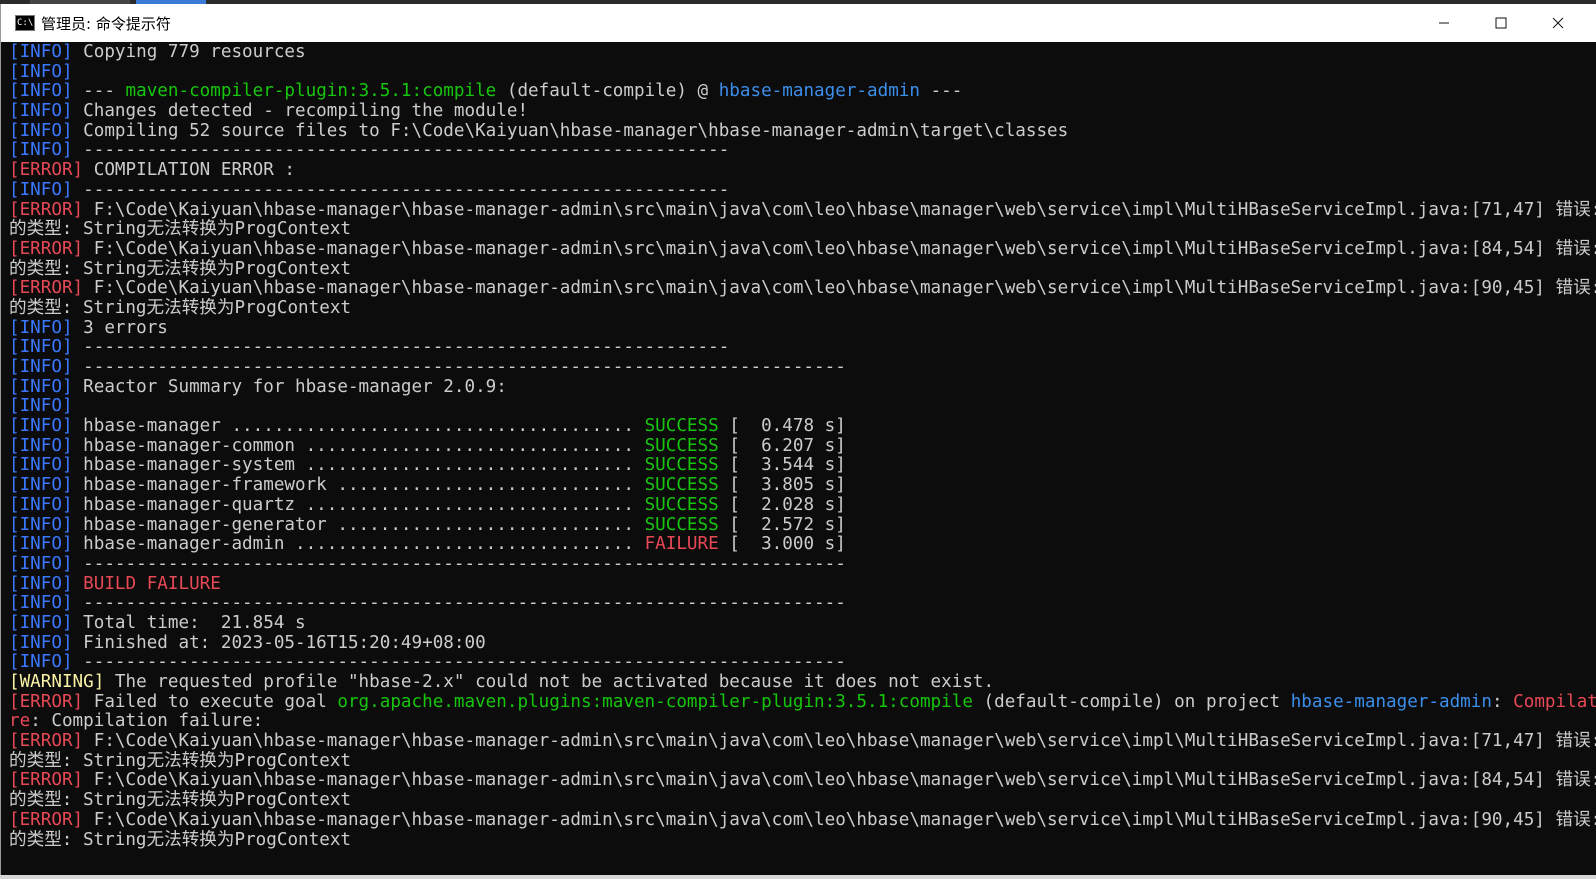  Describe the element at coordinates (802, 72) in the screenshot. I see `console-line: [INFO]` at that location.